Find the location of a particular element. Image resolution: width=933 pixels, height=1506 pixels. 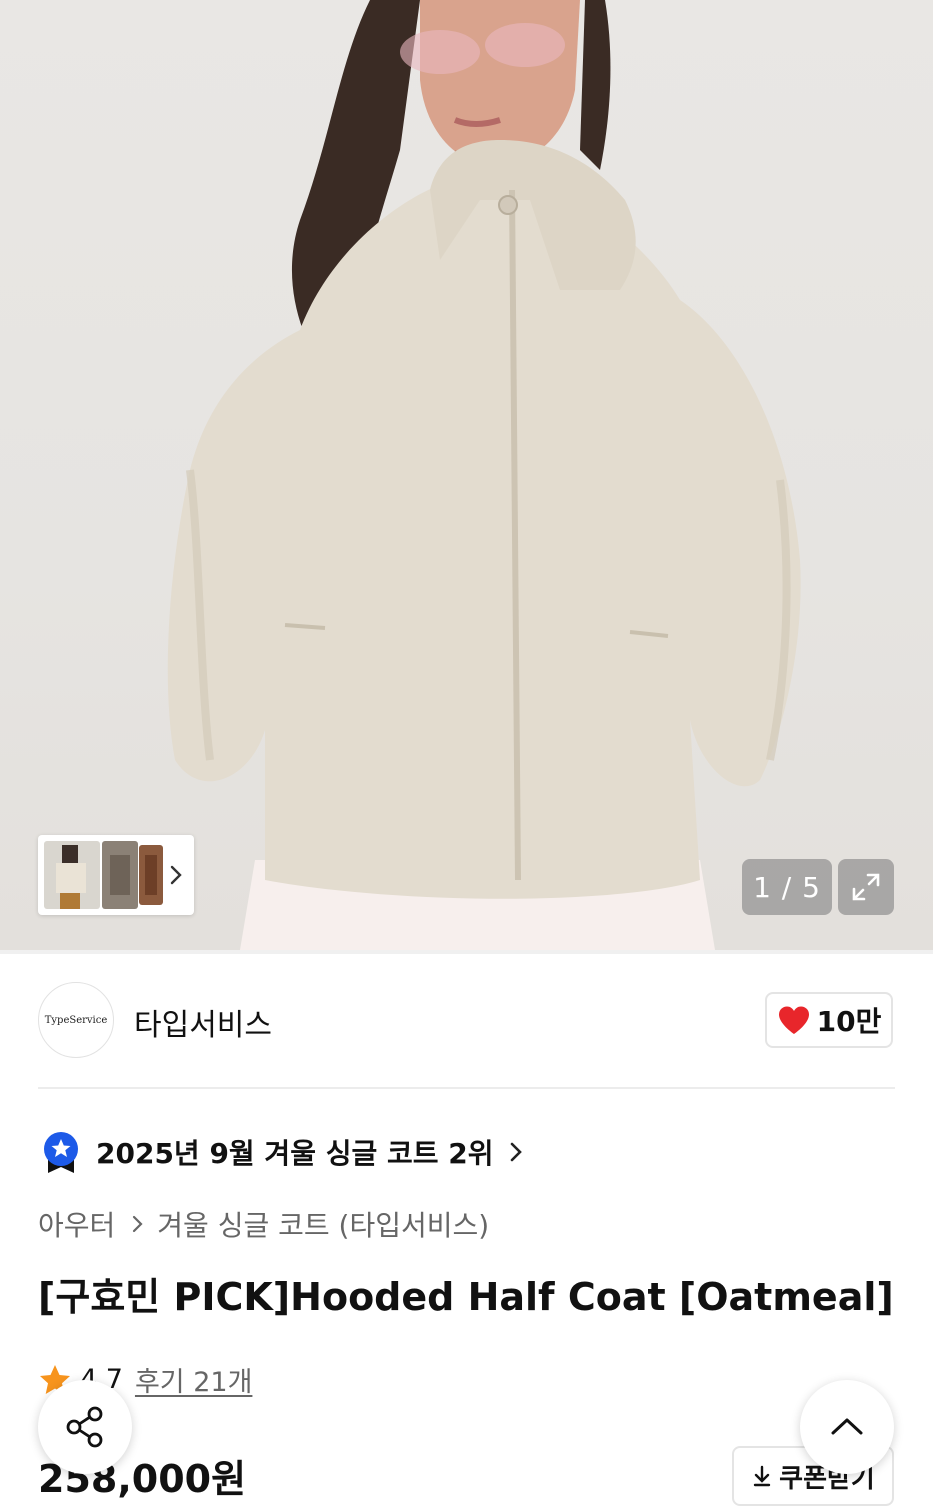

image-counter: 1 / 5 is located at coordinates (787, 887).